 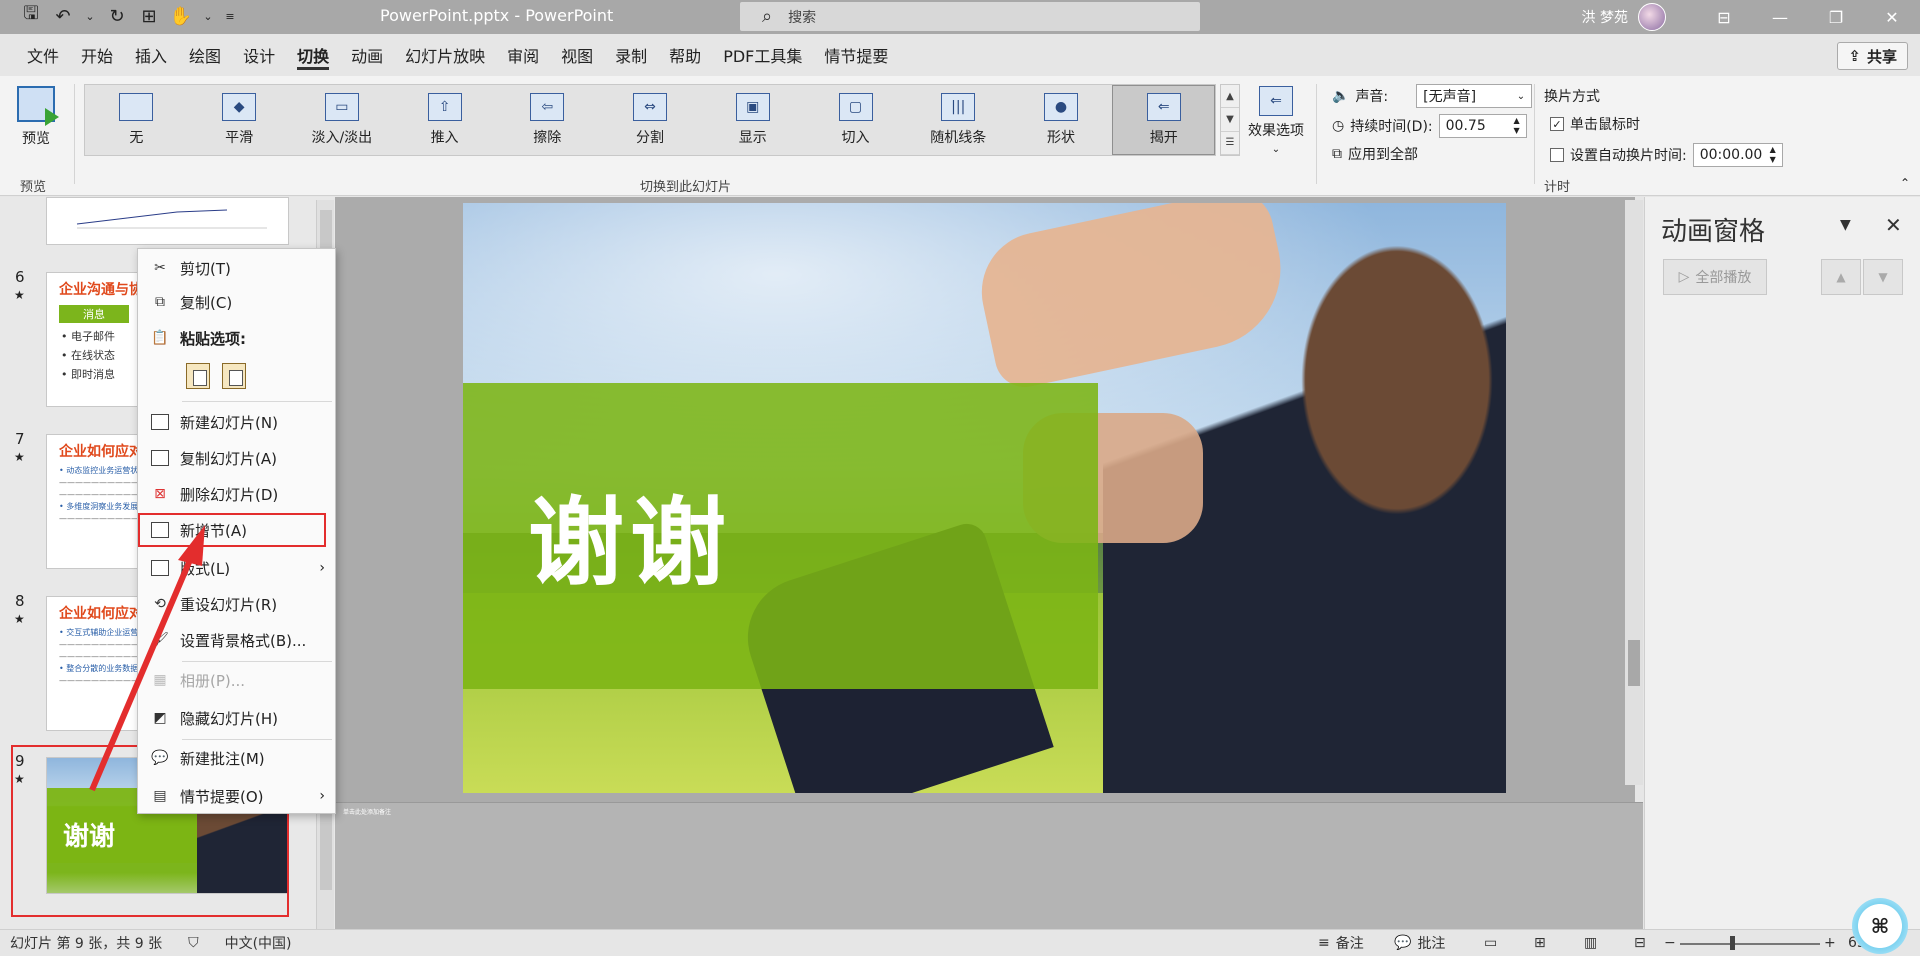 What do you see at coordinates (1830, 943) in the screenshot?
I see `zoom-in-icon: +` at bounding box center [1830, 943].